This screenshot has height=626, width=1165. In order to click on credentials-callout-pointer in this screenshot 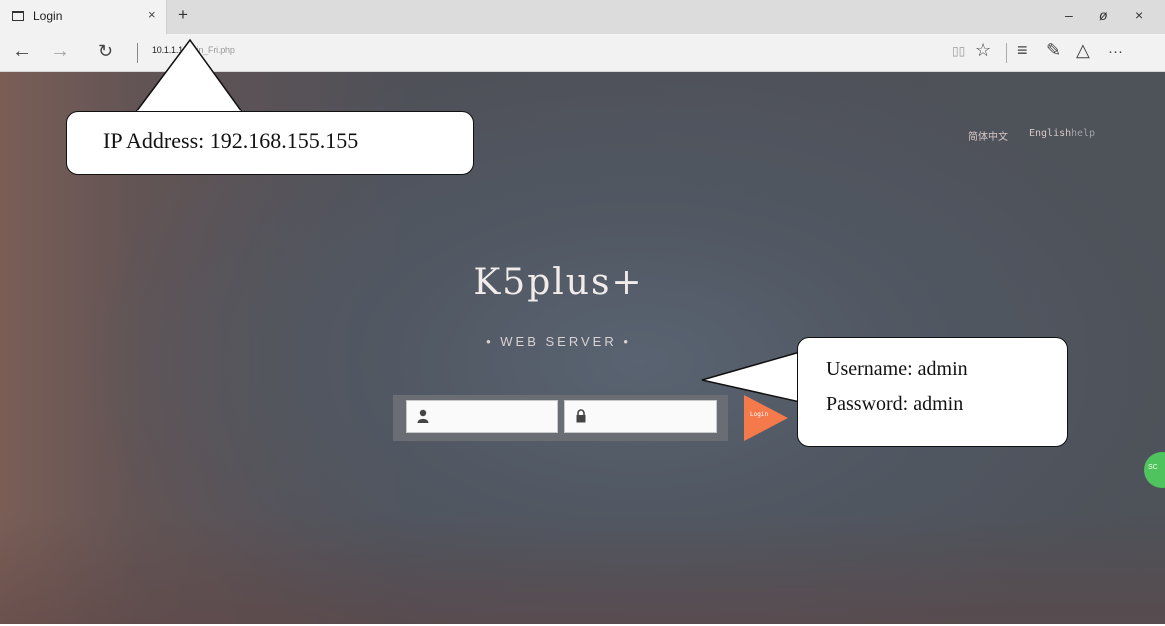, I will do `click(751, 377)`.